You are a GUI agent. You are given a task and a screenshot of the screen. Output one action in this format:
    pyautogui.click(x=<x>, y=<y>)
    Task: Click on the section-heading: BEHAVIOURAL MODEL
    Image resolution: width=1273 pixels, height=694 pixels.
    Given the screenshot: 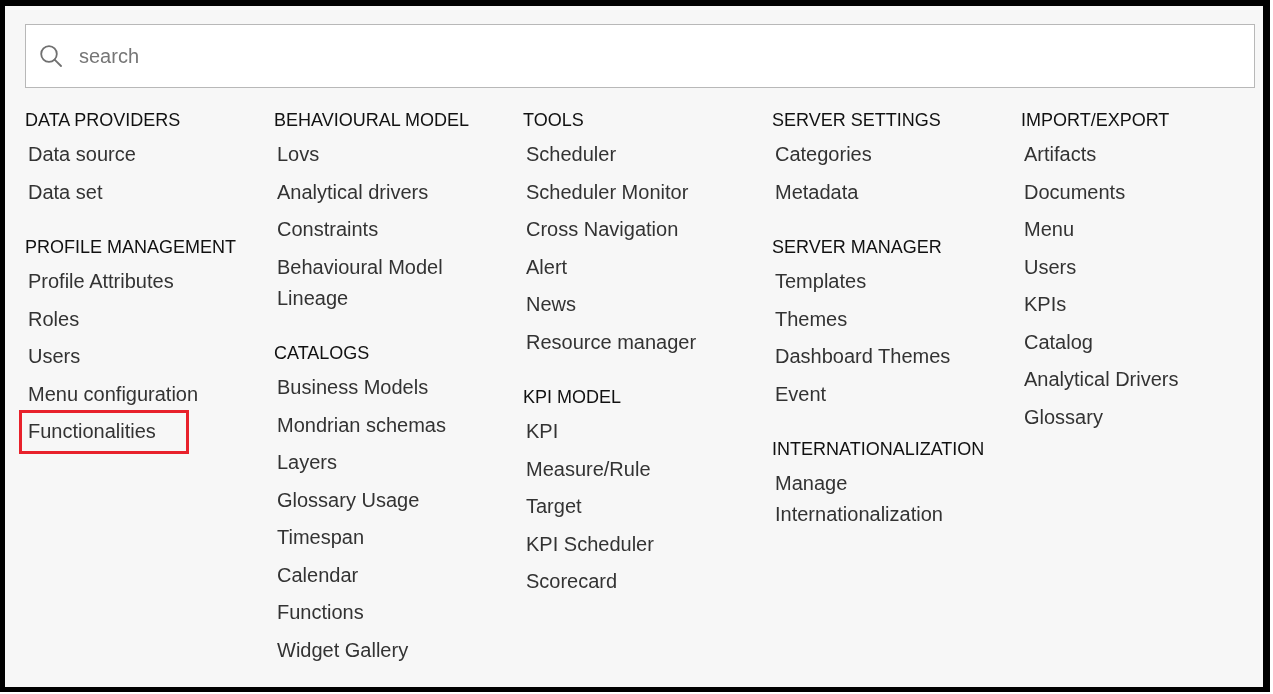 What is the action you would take?
    pyautogui.click(x=372, y=120)
    